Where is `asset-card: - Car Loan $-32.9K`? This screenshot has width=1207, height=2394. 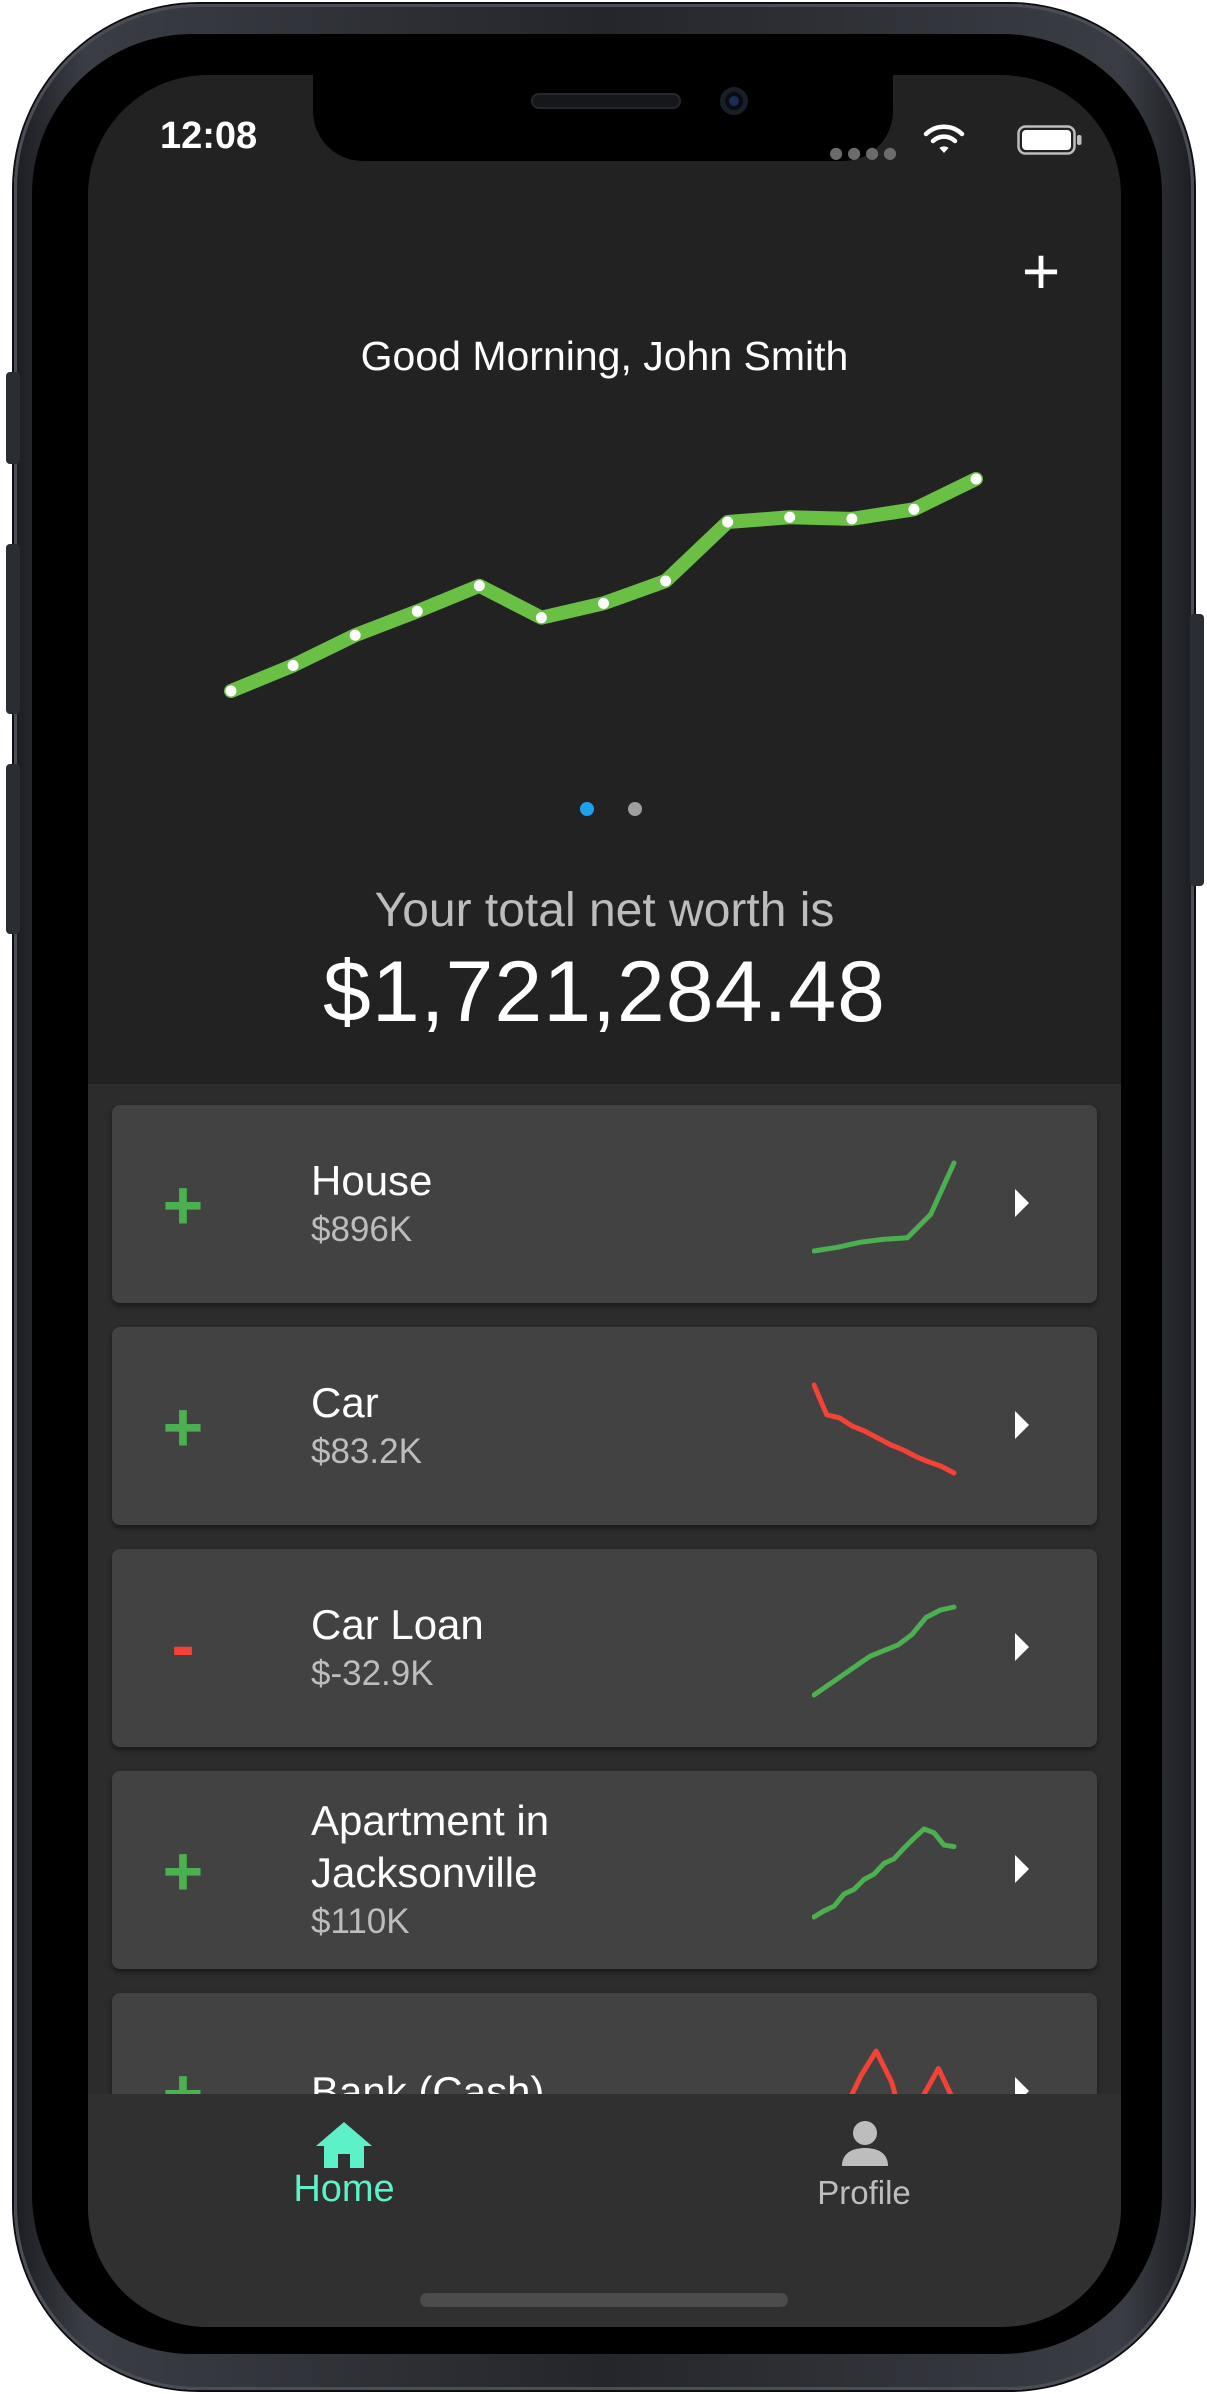 asset-card: - Car Loan $-32.9K is located at coordinates (604, 1648).